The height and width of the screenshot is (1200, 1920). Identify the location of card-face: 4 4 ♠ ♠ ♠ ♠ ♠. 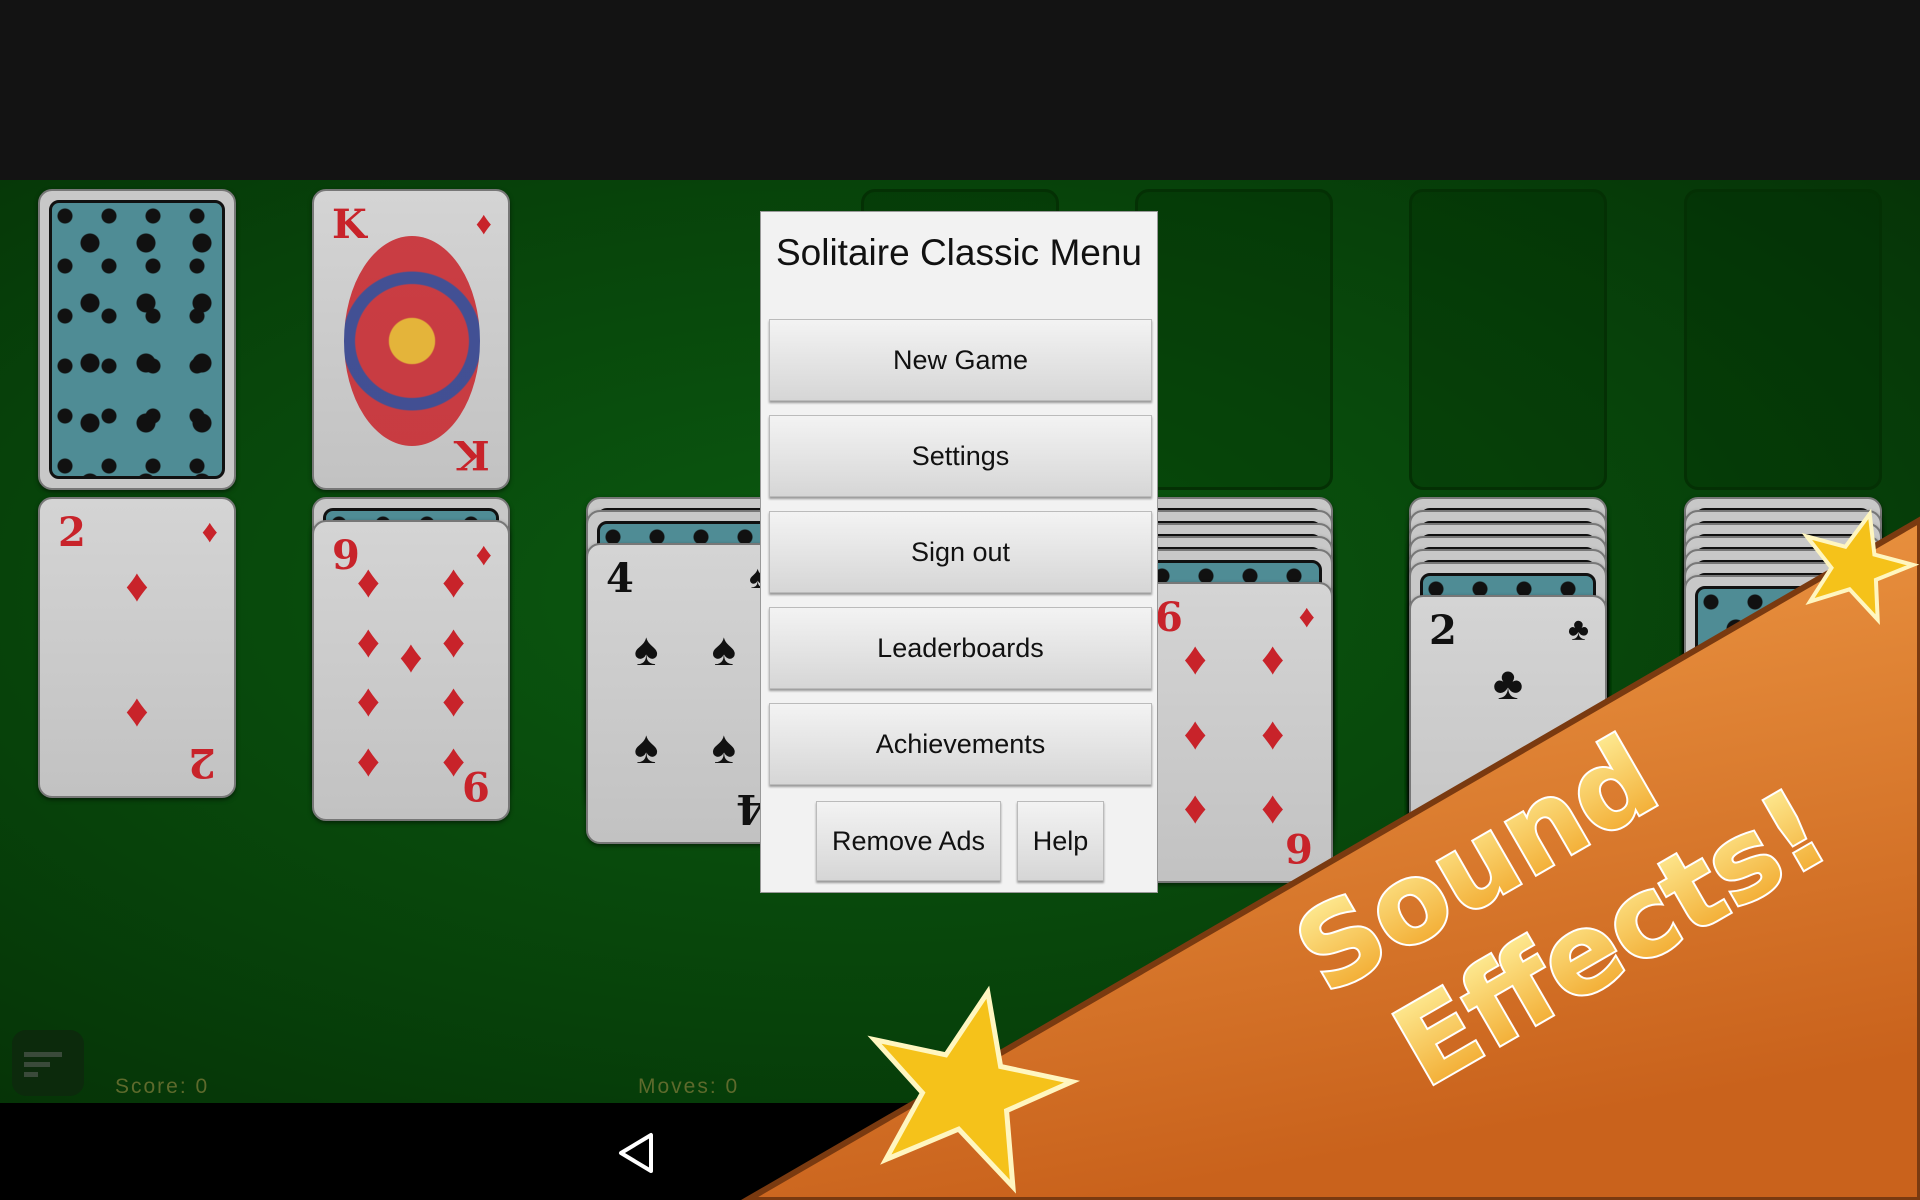
(685, 693).